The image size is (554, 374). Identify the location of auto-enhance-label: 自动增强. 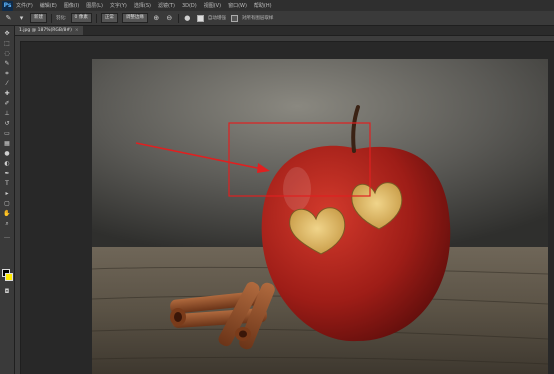
(216, 18).